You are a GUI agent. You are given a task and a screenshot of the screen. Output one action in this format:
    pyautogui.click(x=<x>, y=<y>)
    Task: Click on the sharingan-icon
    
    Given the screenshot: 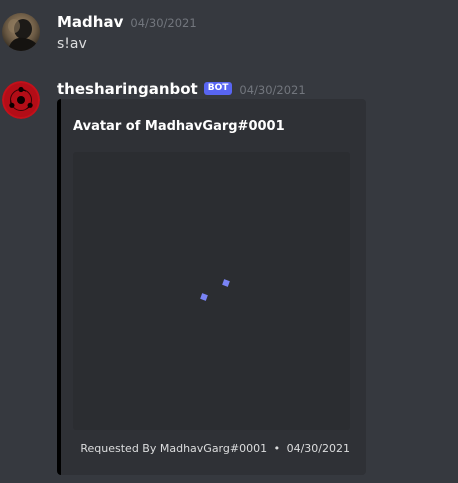 What is the action you would take?
    pyautogui.click(x=21, y=100)
    